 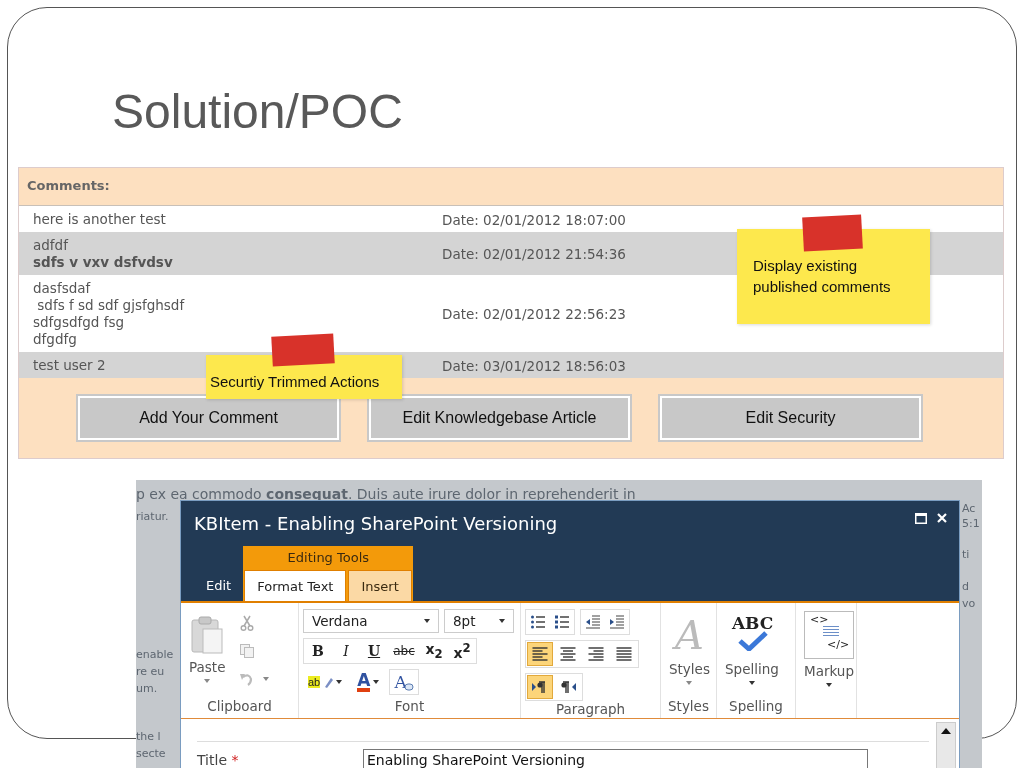 What do you see at coordinates (111, 305) in the screenshot?
I see `comment-text: sdfs f sd sdf gjsfghsdf` at bounding box center [111, 305].